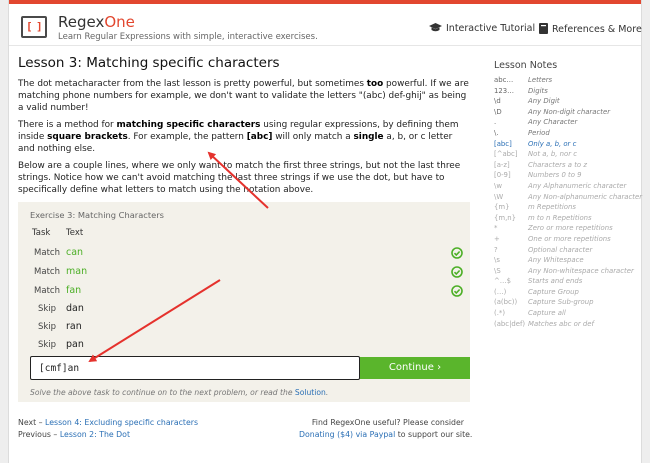 This screenshot has height=463, width=650. I want to click on note-symbol: (…), so click(500, 291).